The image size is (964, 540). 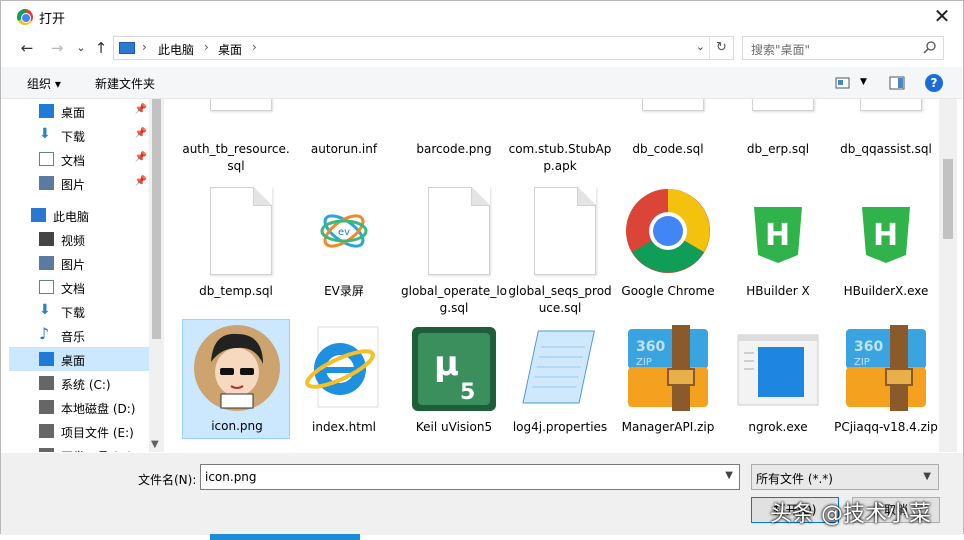 What do you see at coordinates (843, 83) in the screenshot?
I see `view-options-icon` at bounding box center [843, 83].